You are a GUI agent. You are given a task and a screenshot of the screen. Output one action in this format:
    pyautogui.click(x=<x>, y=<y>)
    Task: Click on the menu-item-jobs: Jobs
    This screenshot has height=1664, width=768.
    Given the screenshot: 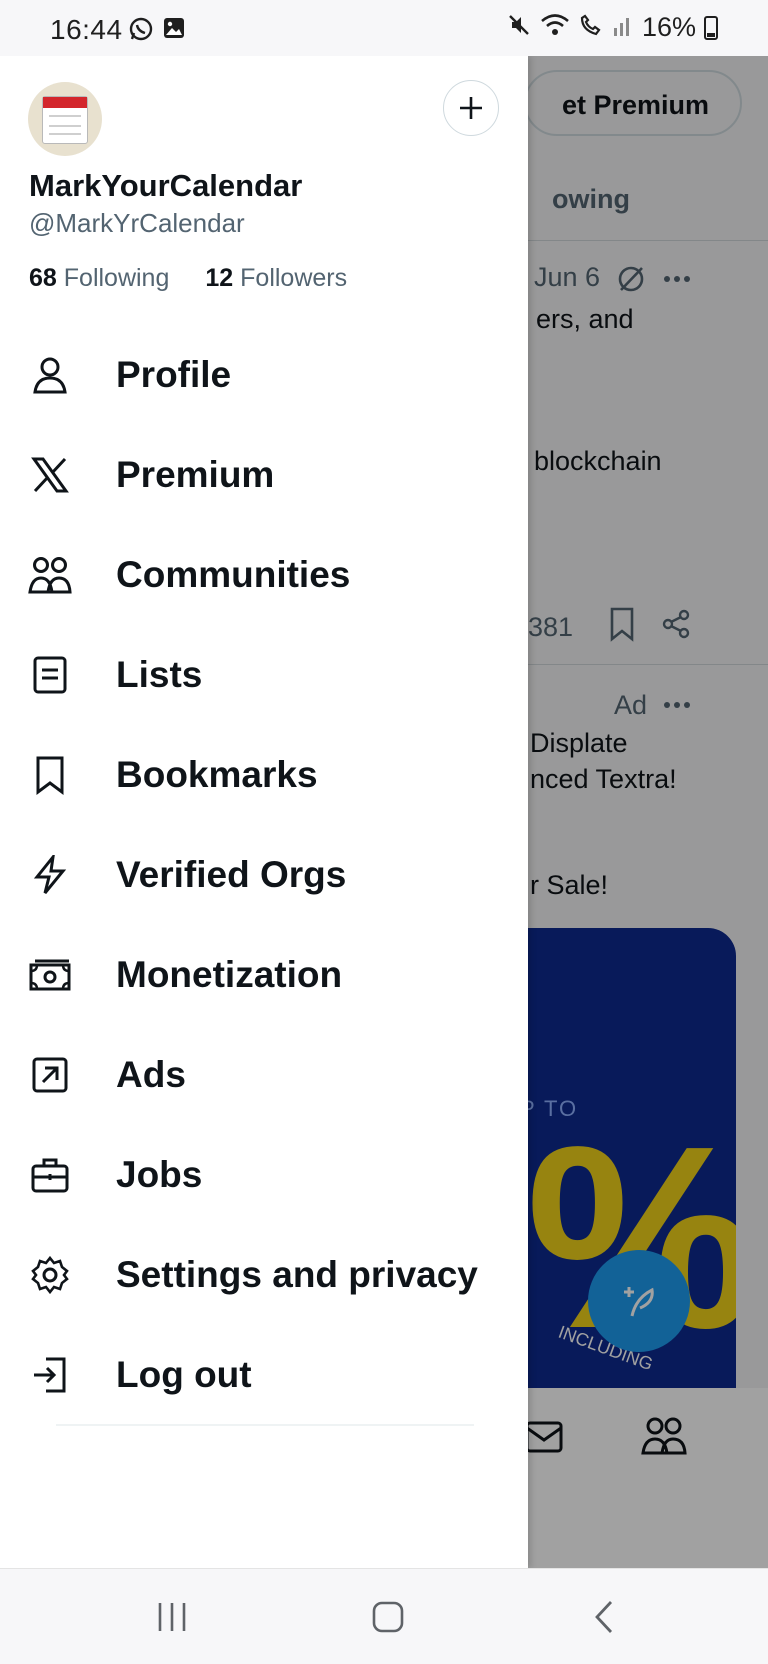 What is the action you would take?
    pyautogui.click(x=264, y=1175)
    